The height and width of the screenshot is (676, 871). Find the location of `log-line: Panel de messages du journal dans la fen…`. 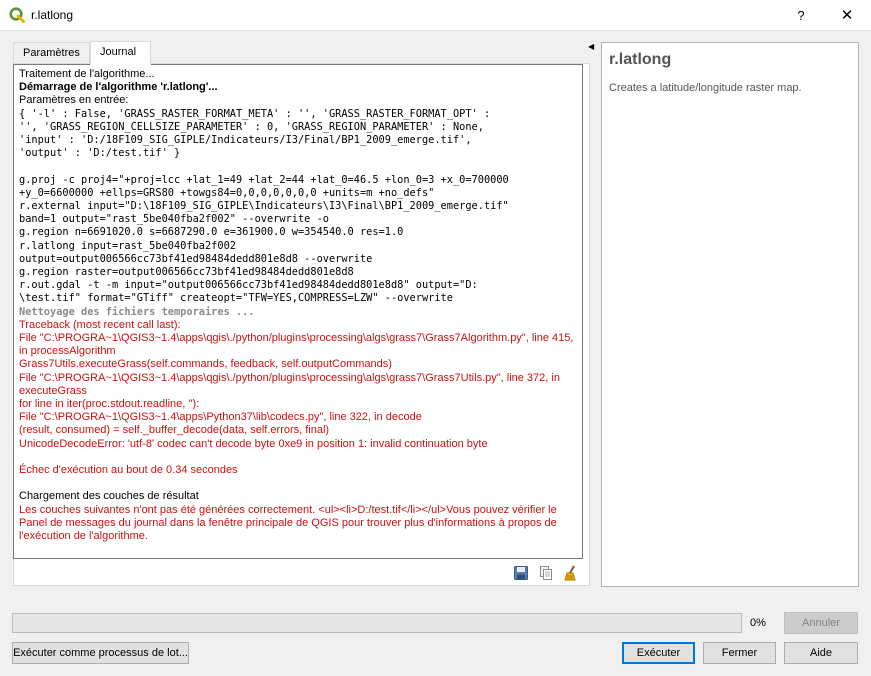

log-line: Panel de messages du journal dans la fen… is located at coordinates (288, 522).